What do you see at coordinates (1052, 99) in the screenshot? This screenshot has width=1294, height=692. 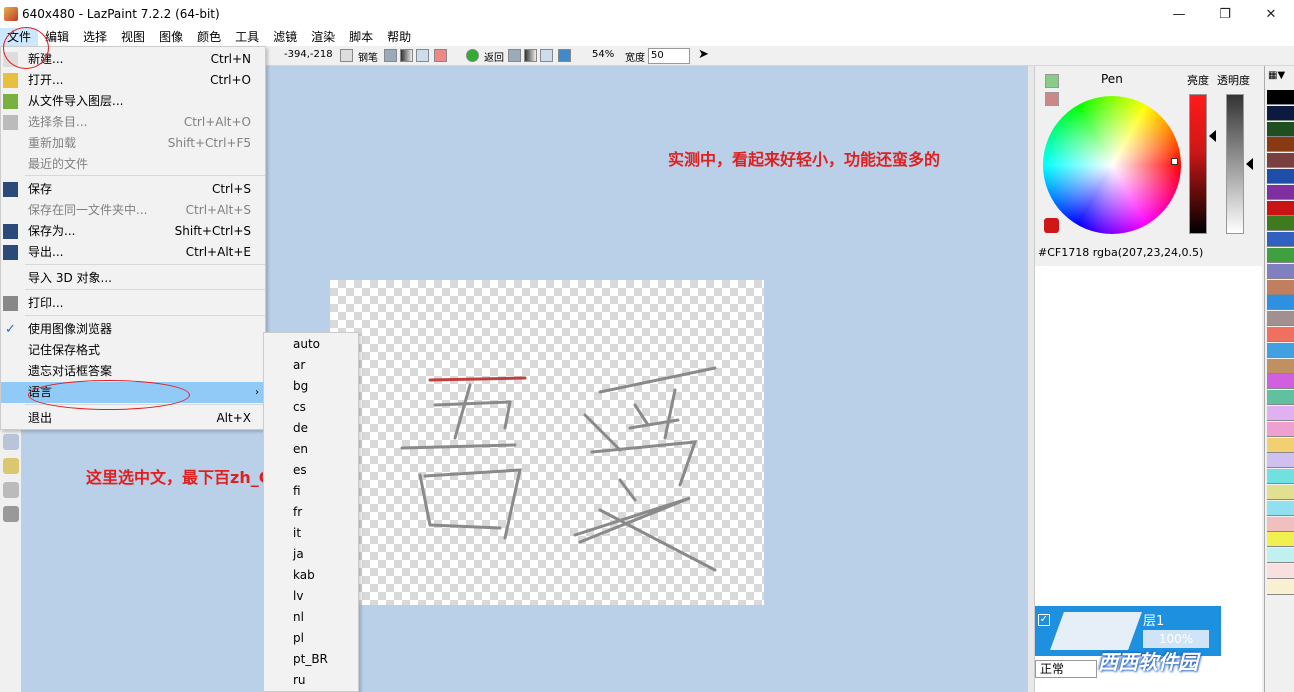 I see `reset-colors-icon` at bounding box center [1052, 99].